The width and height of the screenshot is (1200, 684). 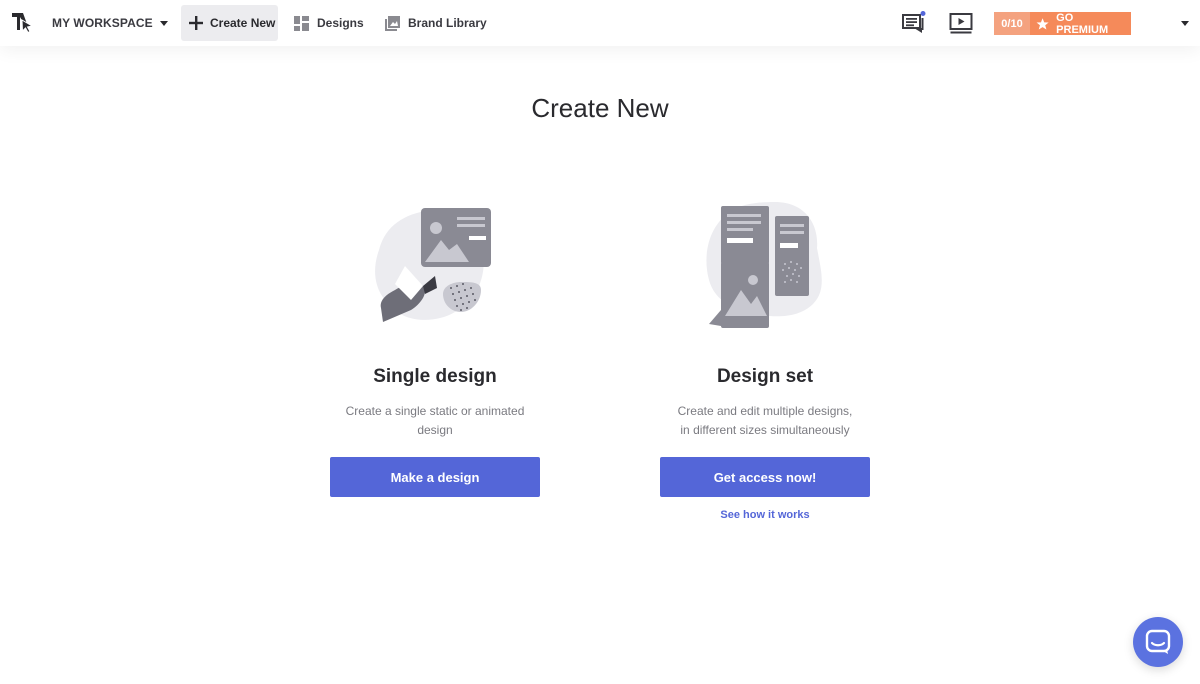 What do you see at coordinates (435, 477) in the screenshot?
I see `make-a-design-button: Make a design` at bounding box center [435, 477].